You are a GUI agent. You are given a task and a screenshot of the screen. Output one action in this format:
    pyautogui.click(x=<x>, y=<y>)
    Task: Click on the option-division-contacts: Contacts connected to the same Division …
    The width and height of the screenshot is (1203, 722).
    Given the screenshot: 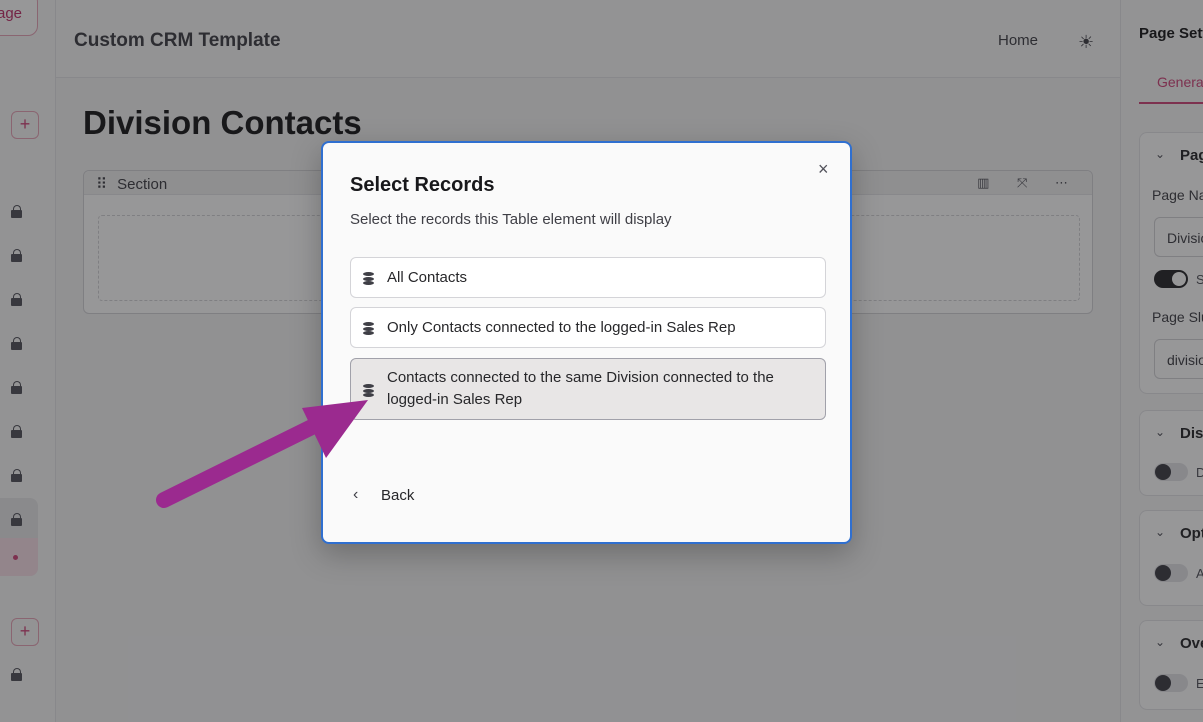 What is the action you would take?
    pyautogui.click(x=588, y=389)
    